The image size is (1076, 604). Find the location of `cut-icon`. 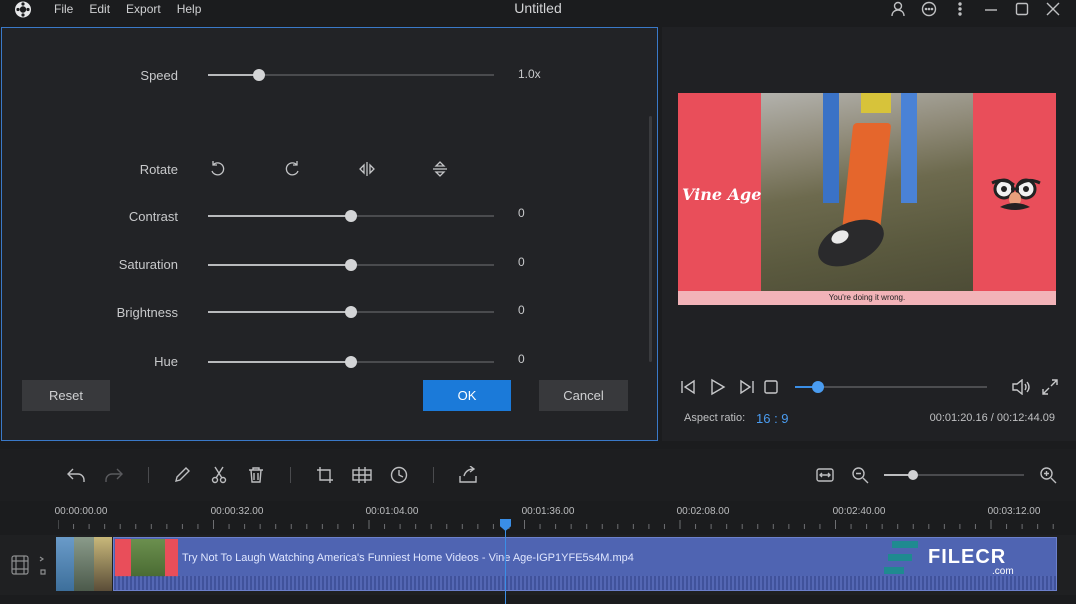

cut-icon is located at coordinates (219, 475).